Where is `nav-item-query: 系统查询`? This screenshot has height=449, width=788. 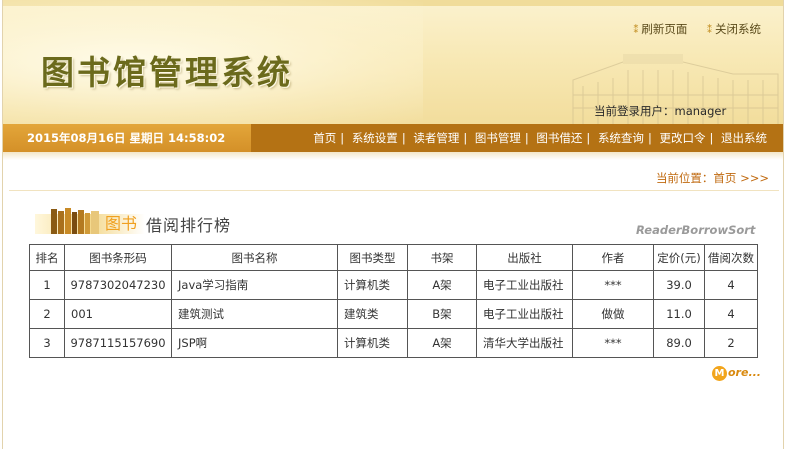
nav-item-query: 系统查询 is located at coordinates (621, 138).